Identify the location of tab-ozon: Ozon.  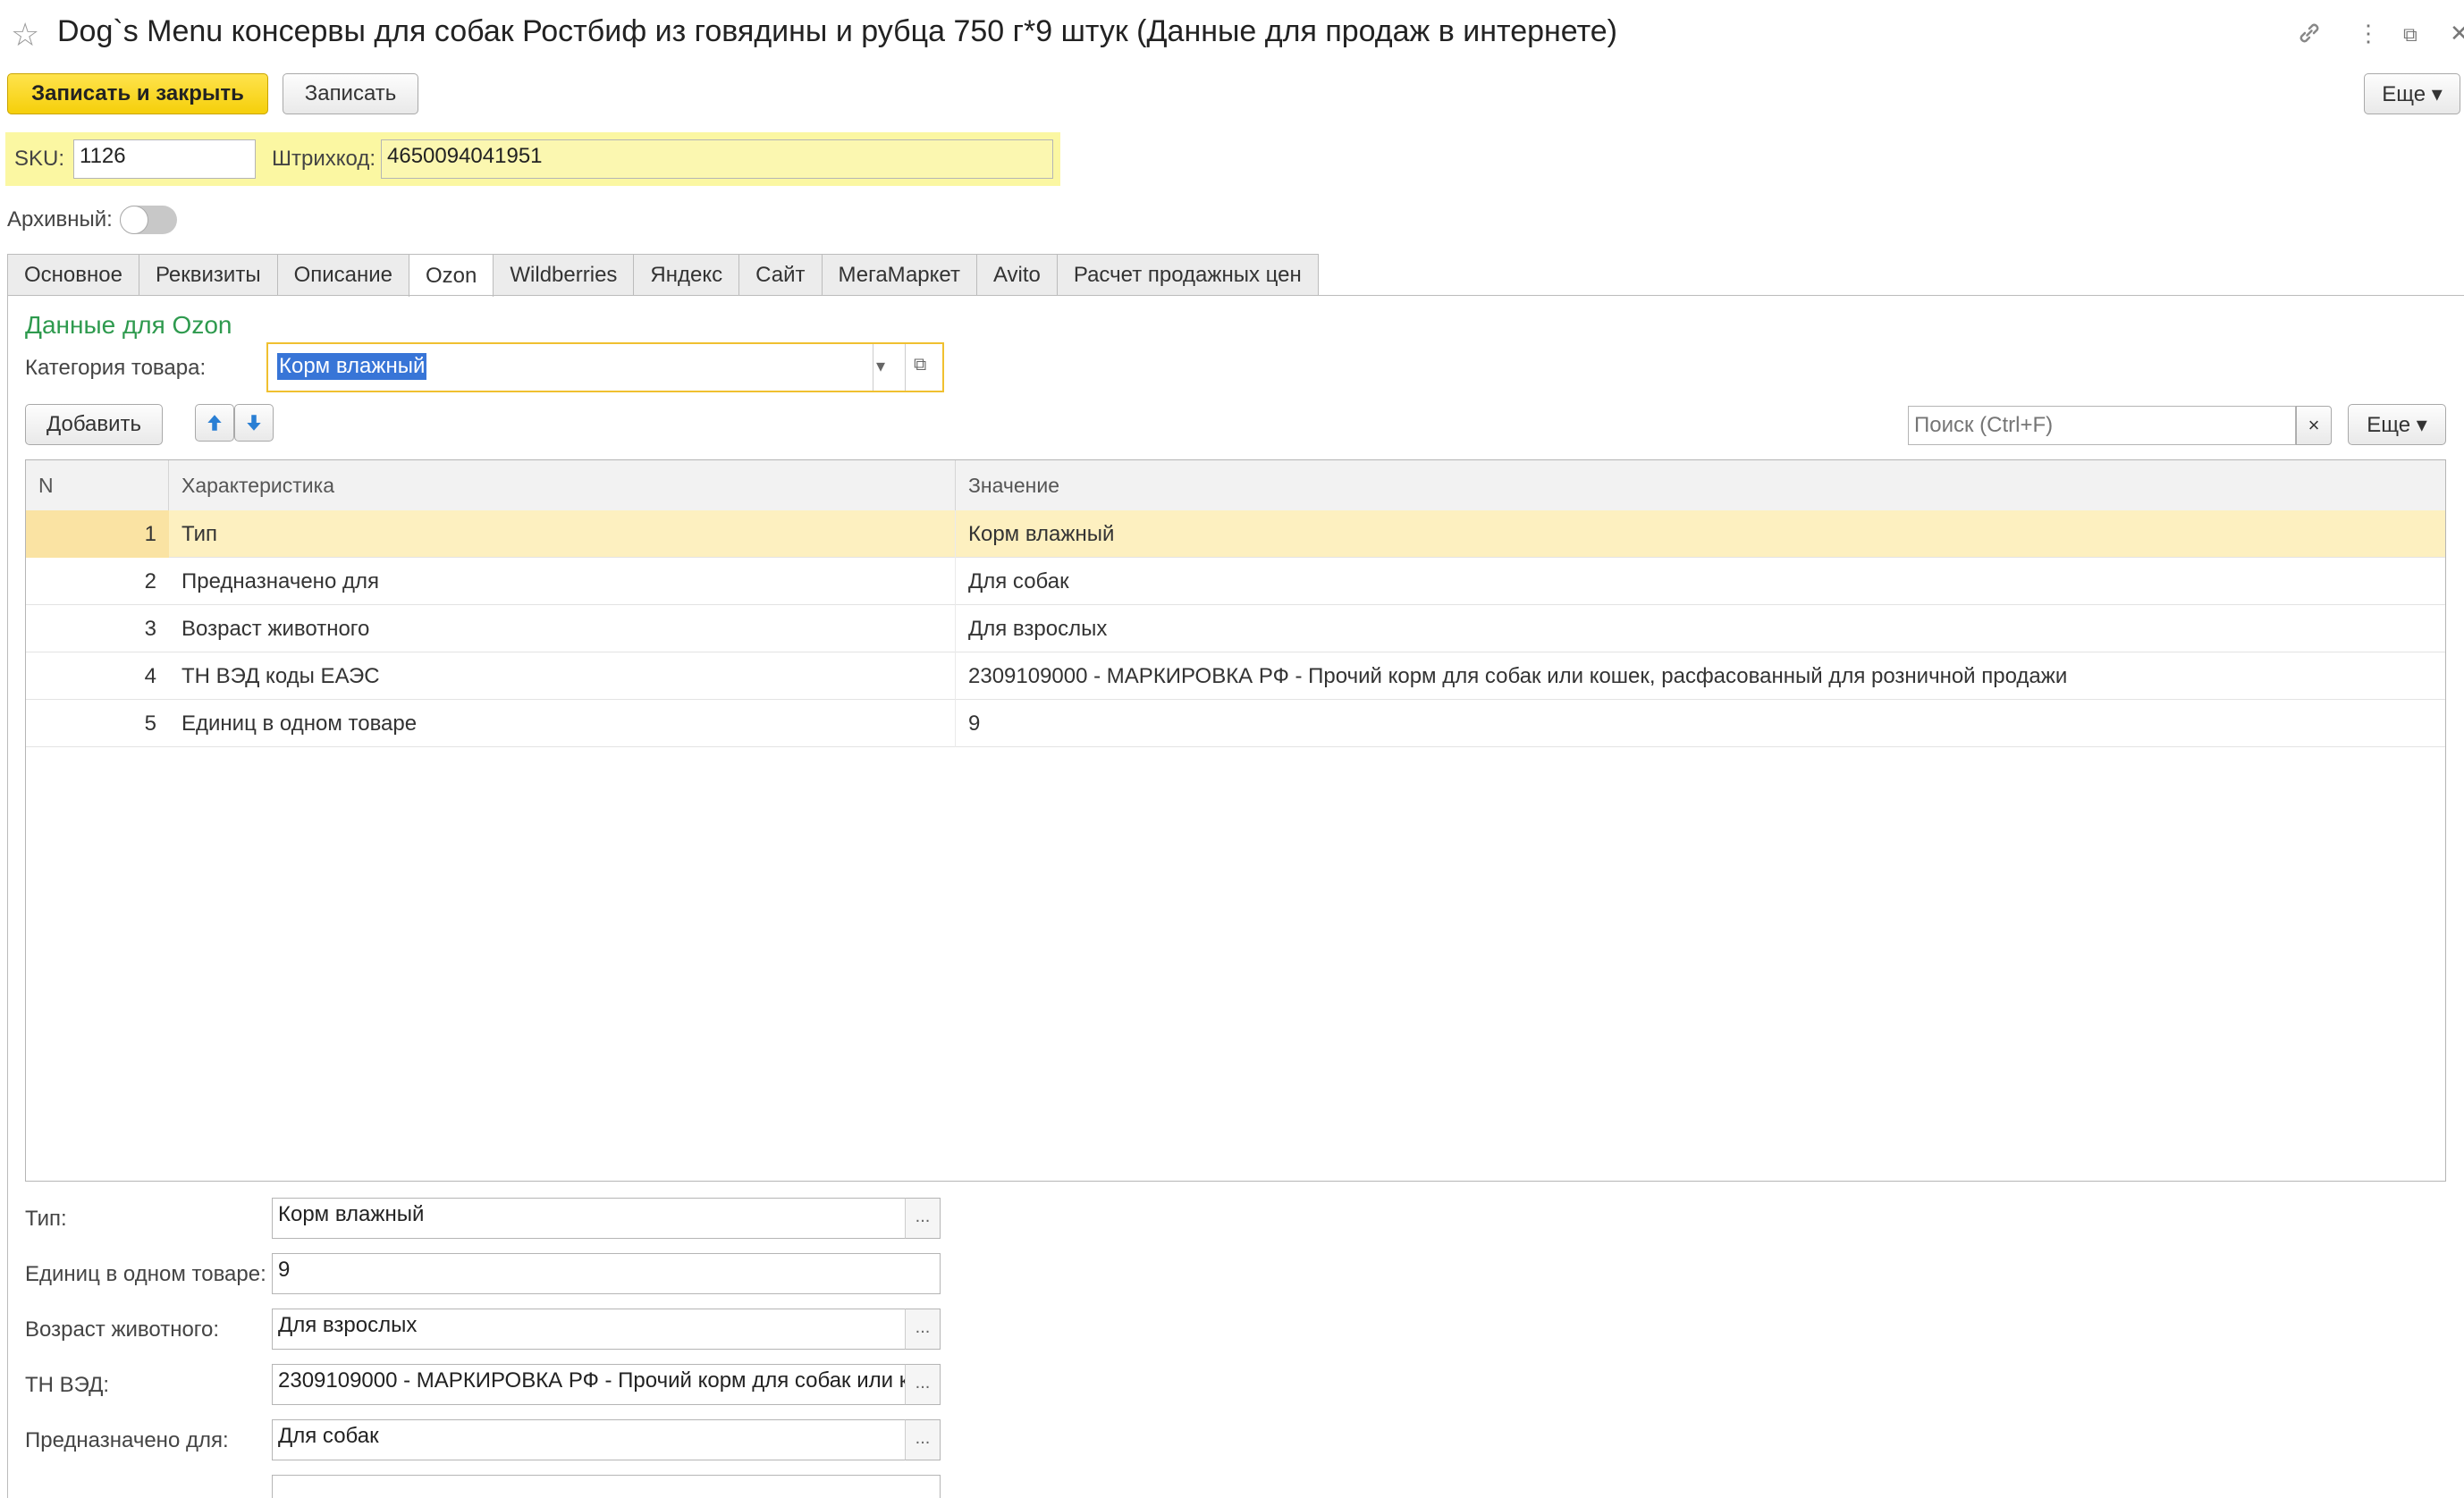
(451, 275).